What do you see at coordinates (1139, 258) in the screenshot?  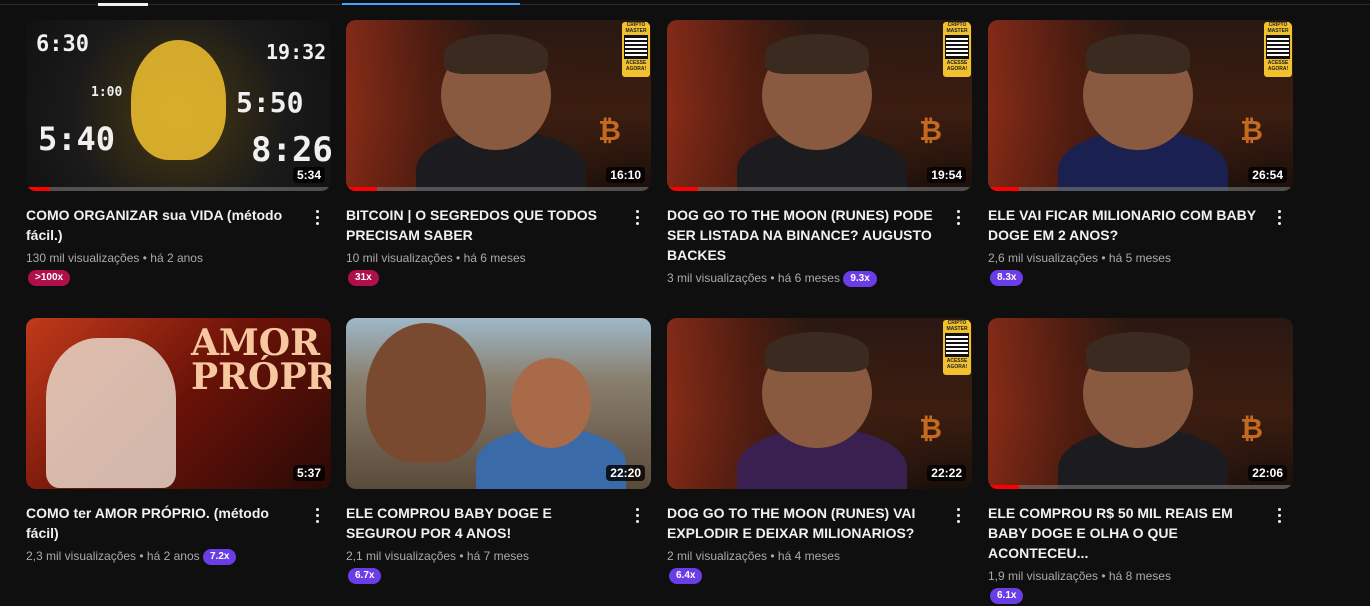 I see `upload-age: há 5 meses` at bounding box center [1139, 258].